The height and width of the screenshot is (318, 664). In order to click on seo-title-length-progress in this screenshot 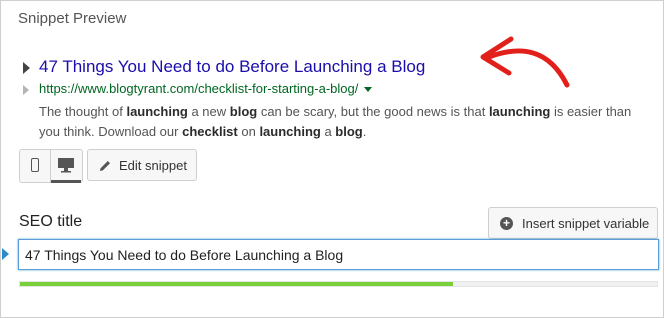, I will do `click(338, 284)`.